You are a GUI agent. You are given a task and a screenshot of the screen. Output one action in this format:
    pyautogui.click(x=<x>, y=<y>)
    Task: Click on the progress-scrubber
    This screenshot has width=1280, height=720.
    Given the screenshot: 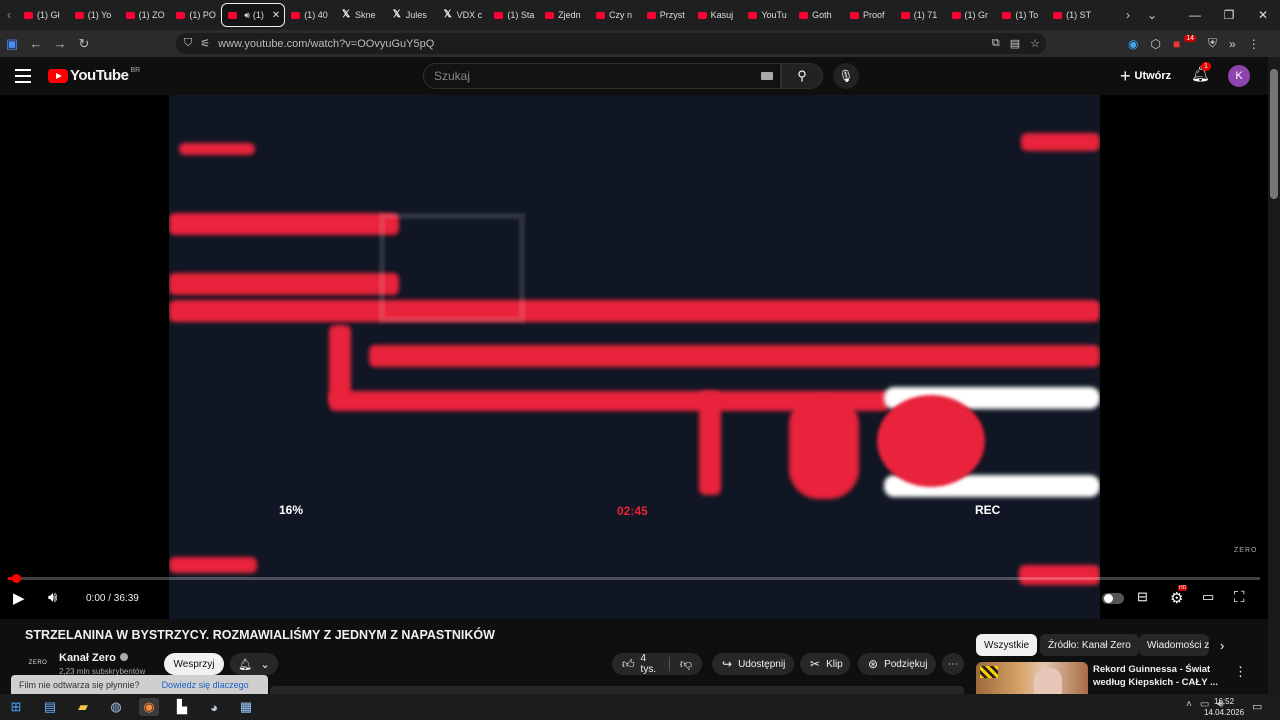 What is the action you would take?
    pyautogui.click(x=16, y=578)
    